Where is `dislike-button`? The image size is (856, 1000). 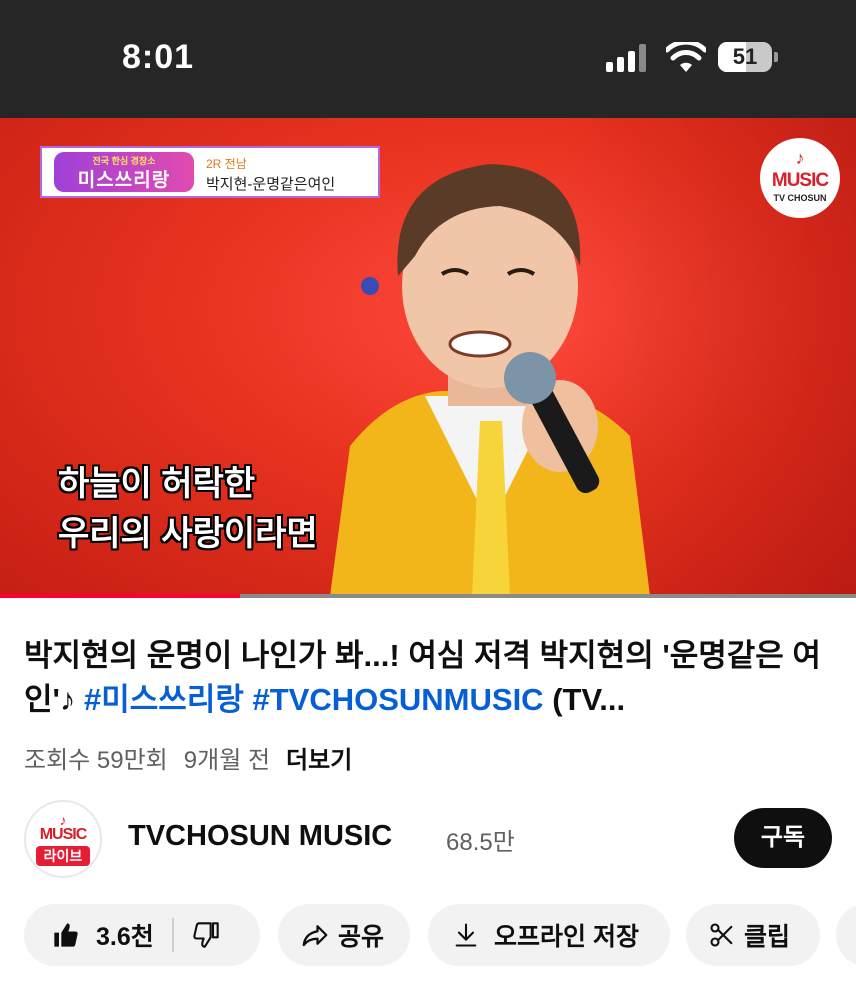 dislike-button is located at coordinates (197, 935).